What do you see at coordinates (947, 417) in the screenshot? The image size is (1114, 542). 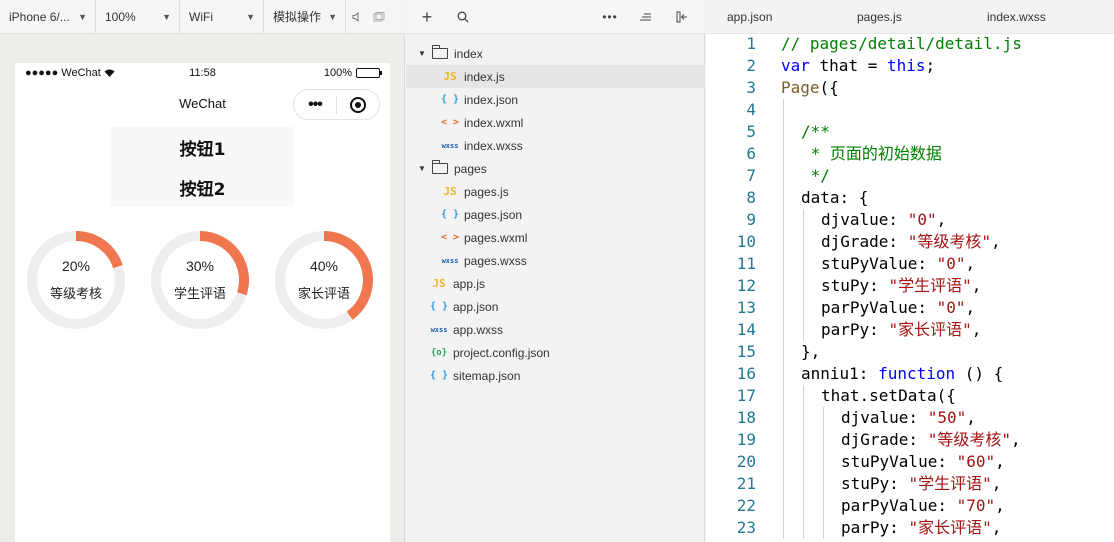 I see `code-token: "50"` at bounding box center [947, 417].